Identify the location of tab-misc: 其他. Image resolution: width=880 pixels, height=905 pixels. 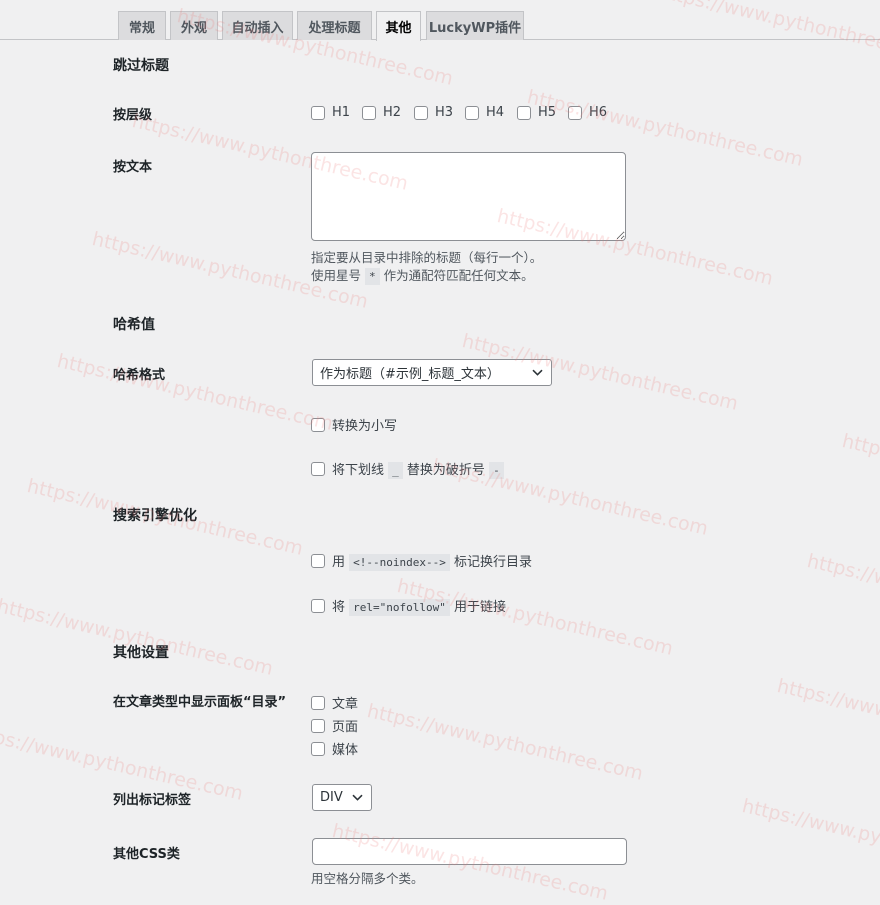
(398, 26).